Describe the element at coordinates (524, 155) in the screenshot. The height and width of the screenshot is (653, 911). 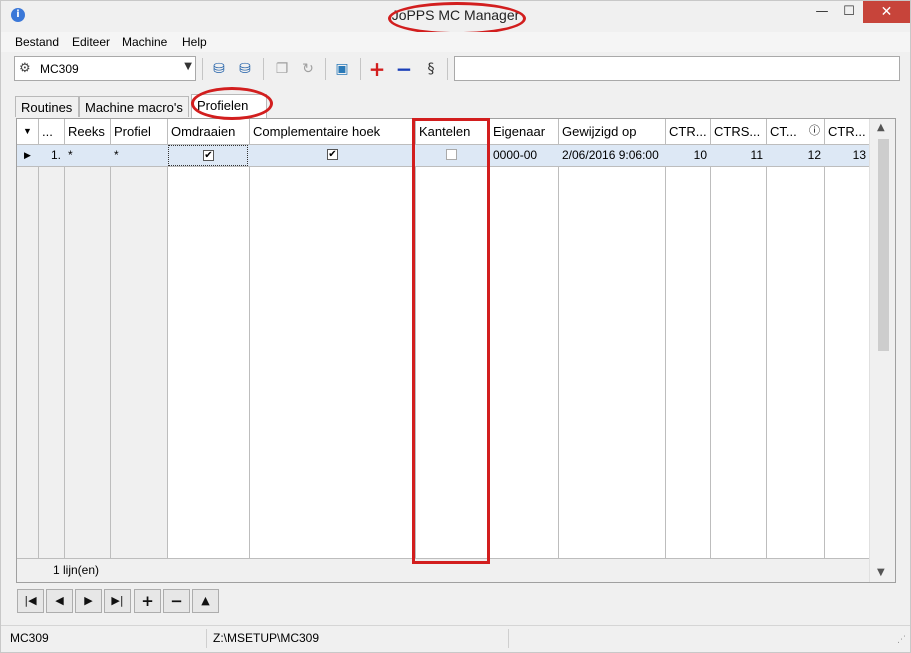
I see `cell-eigenaar: 0000-00` at that location.